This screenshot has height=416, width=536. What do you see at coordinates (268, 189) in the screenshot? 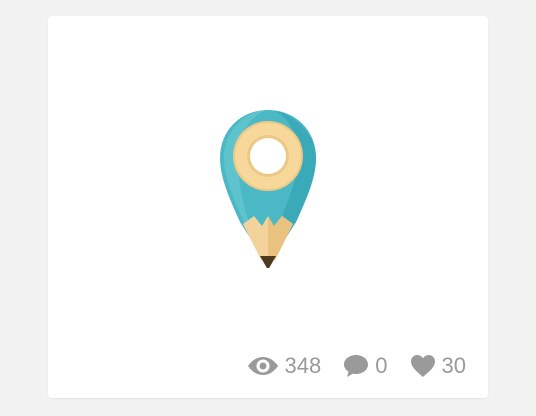
I see `map-pin-pencil-icon` at bounding box center [268, 189].